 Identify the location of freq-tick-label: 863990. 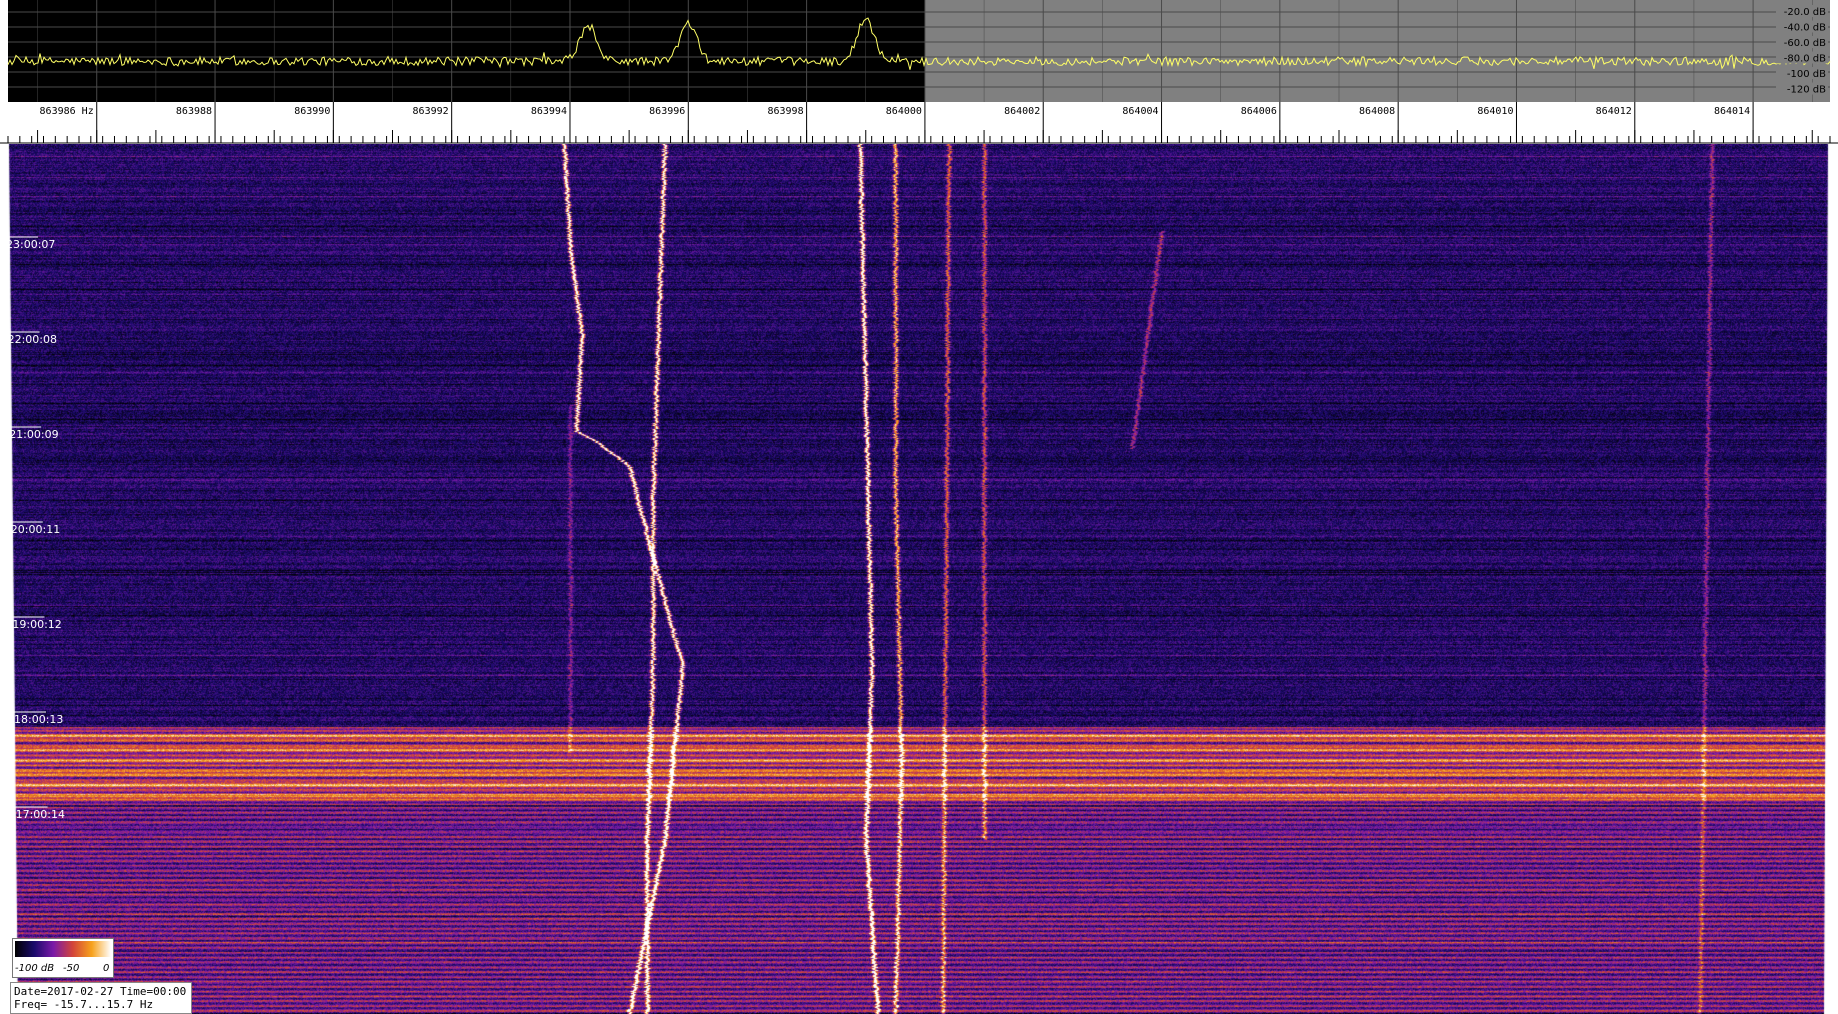
(312, 111).